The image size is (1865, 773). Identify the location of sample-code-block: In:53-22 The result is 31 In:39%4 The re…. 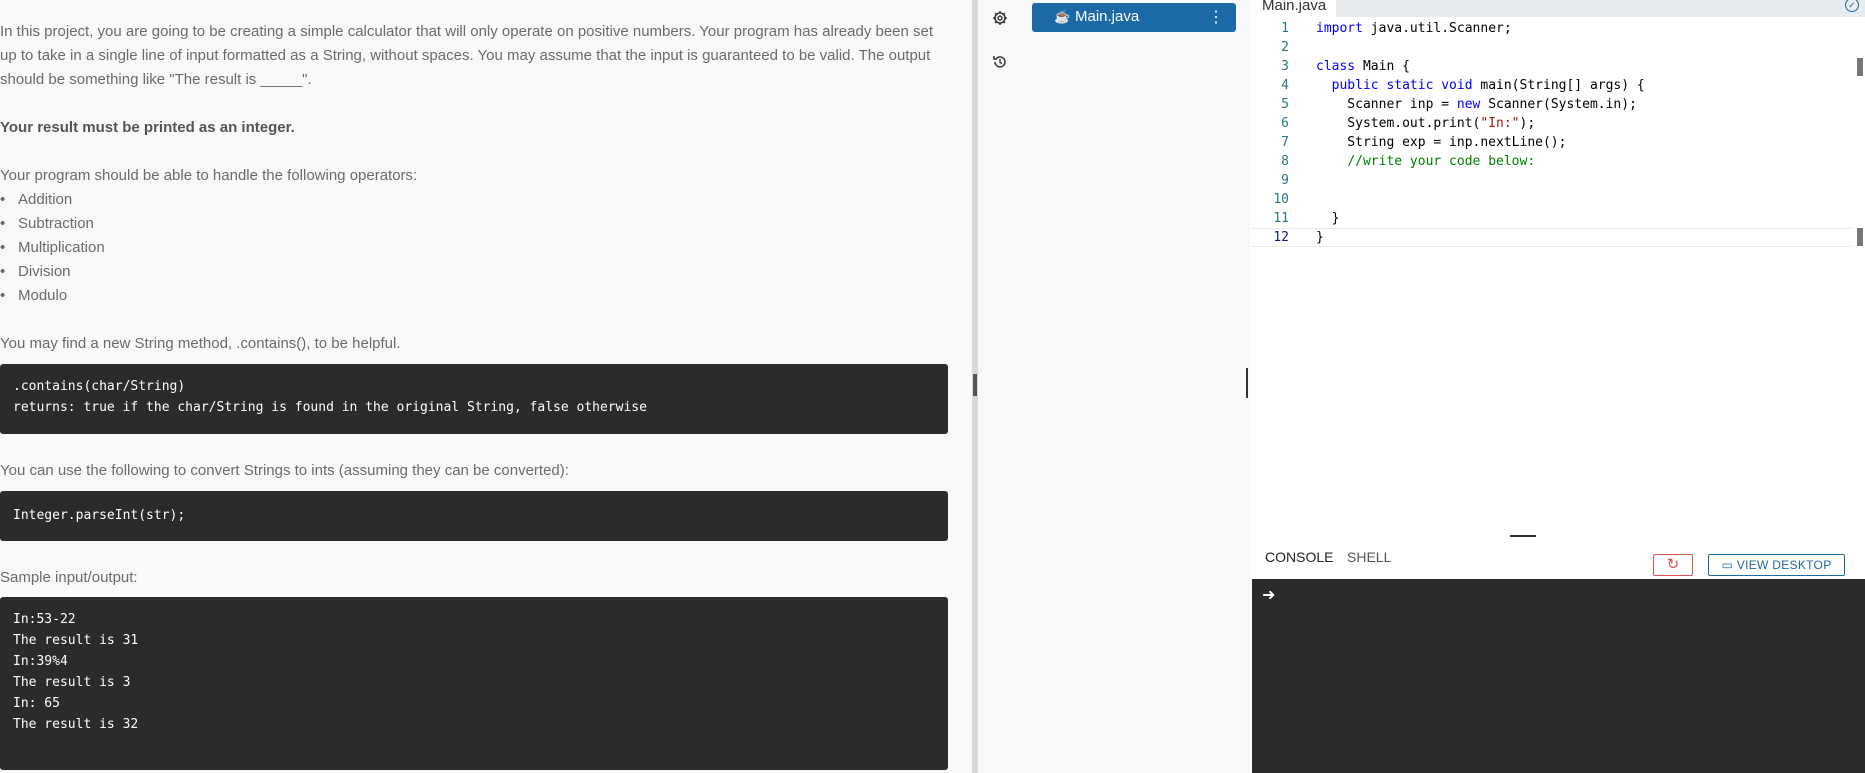
(474, 683).